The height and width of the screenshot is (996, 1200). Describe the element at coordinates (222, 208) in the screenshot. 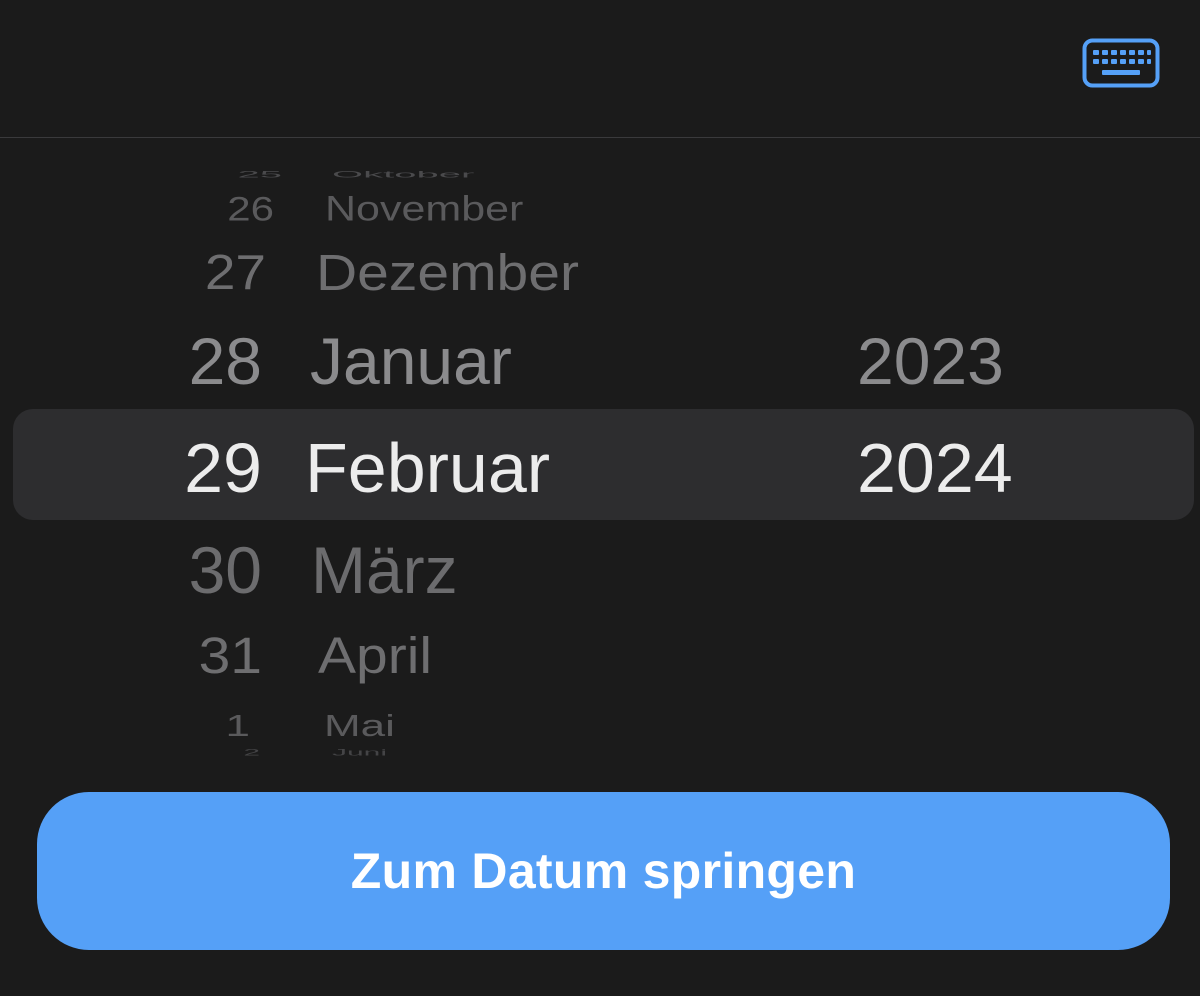

I see `day-option: 26` at that location.